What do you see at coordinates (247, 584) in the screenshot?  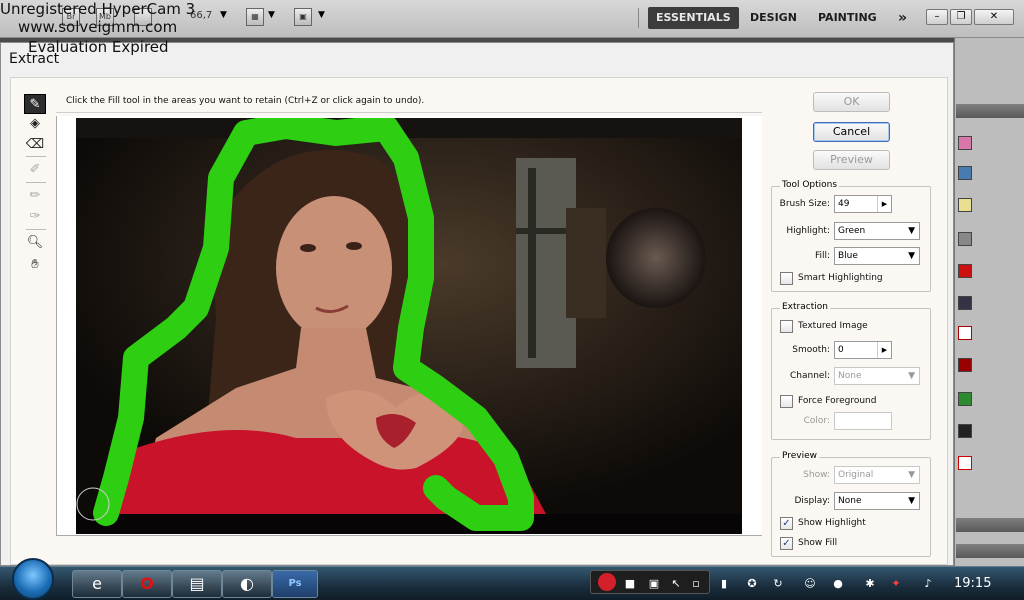 I see `hypercam-icon: ◐` at bounding box center [247, 584].